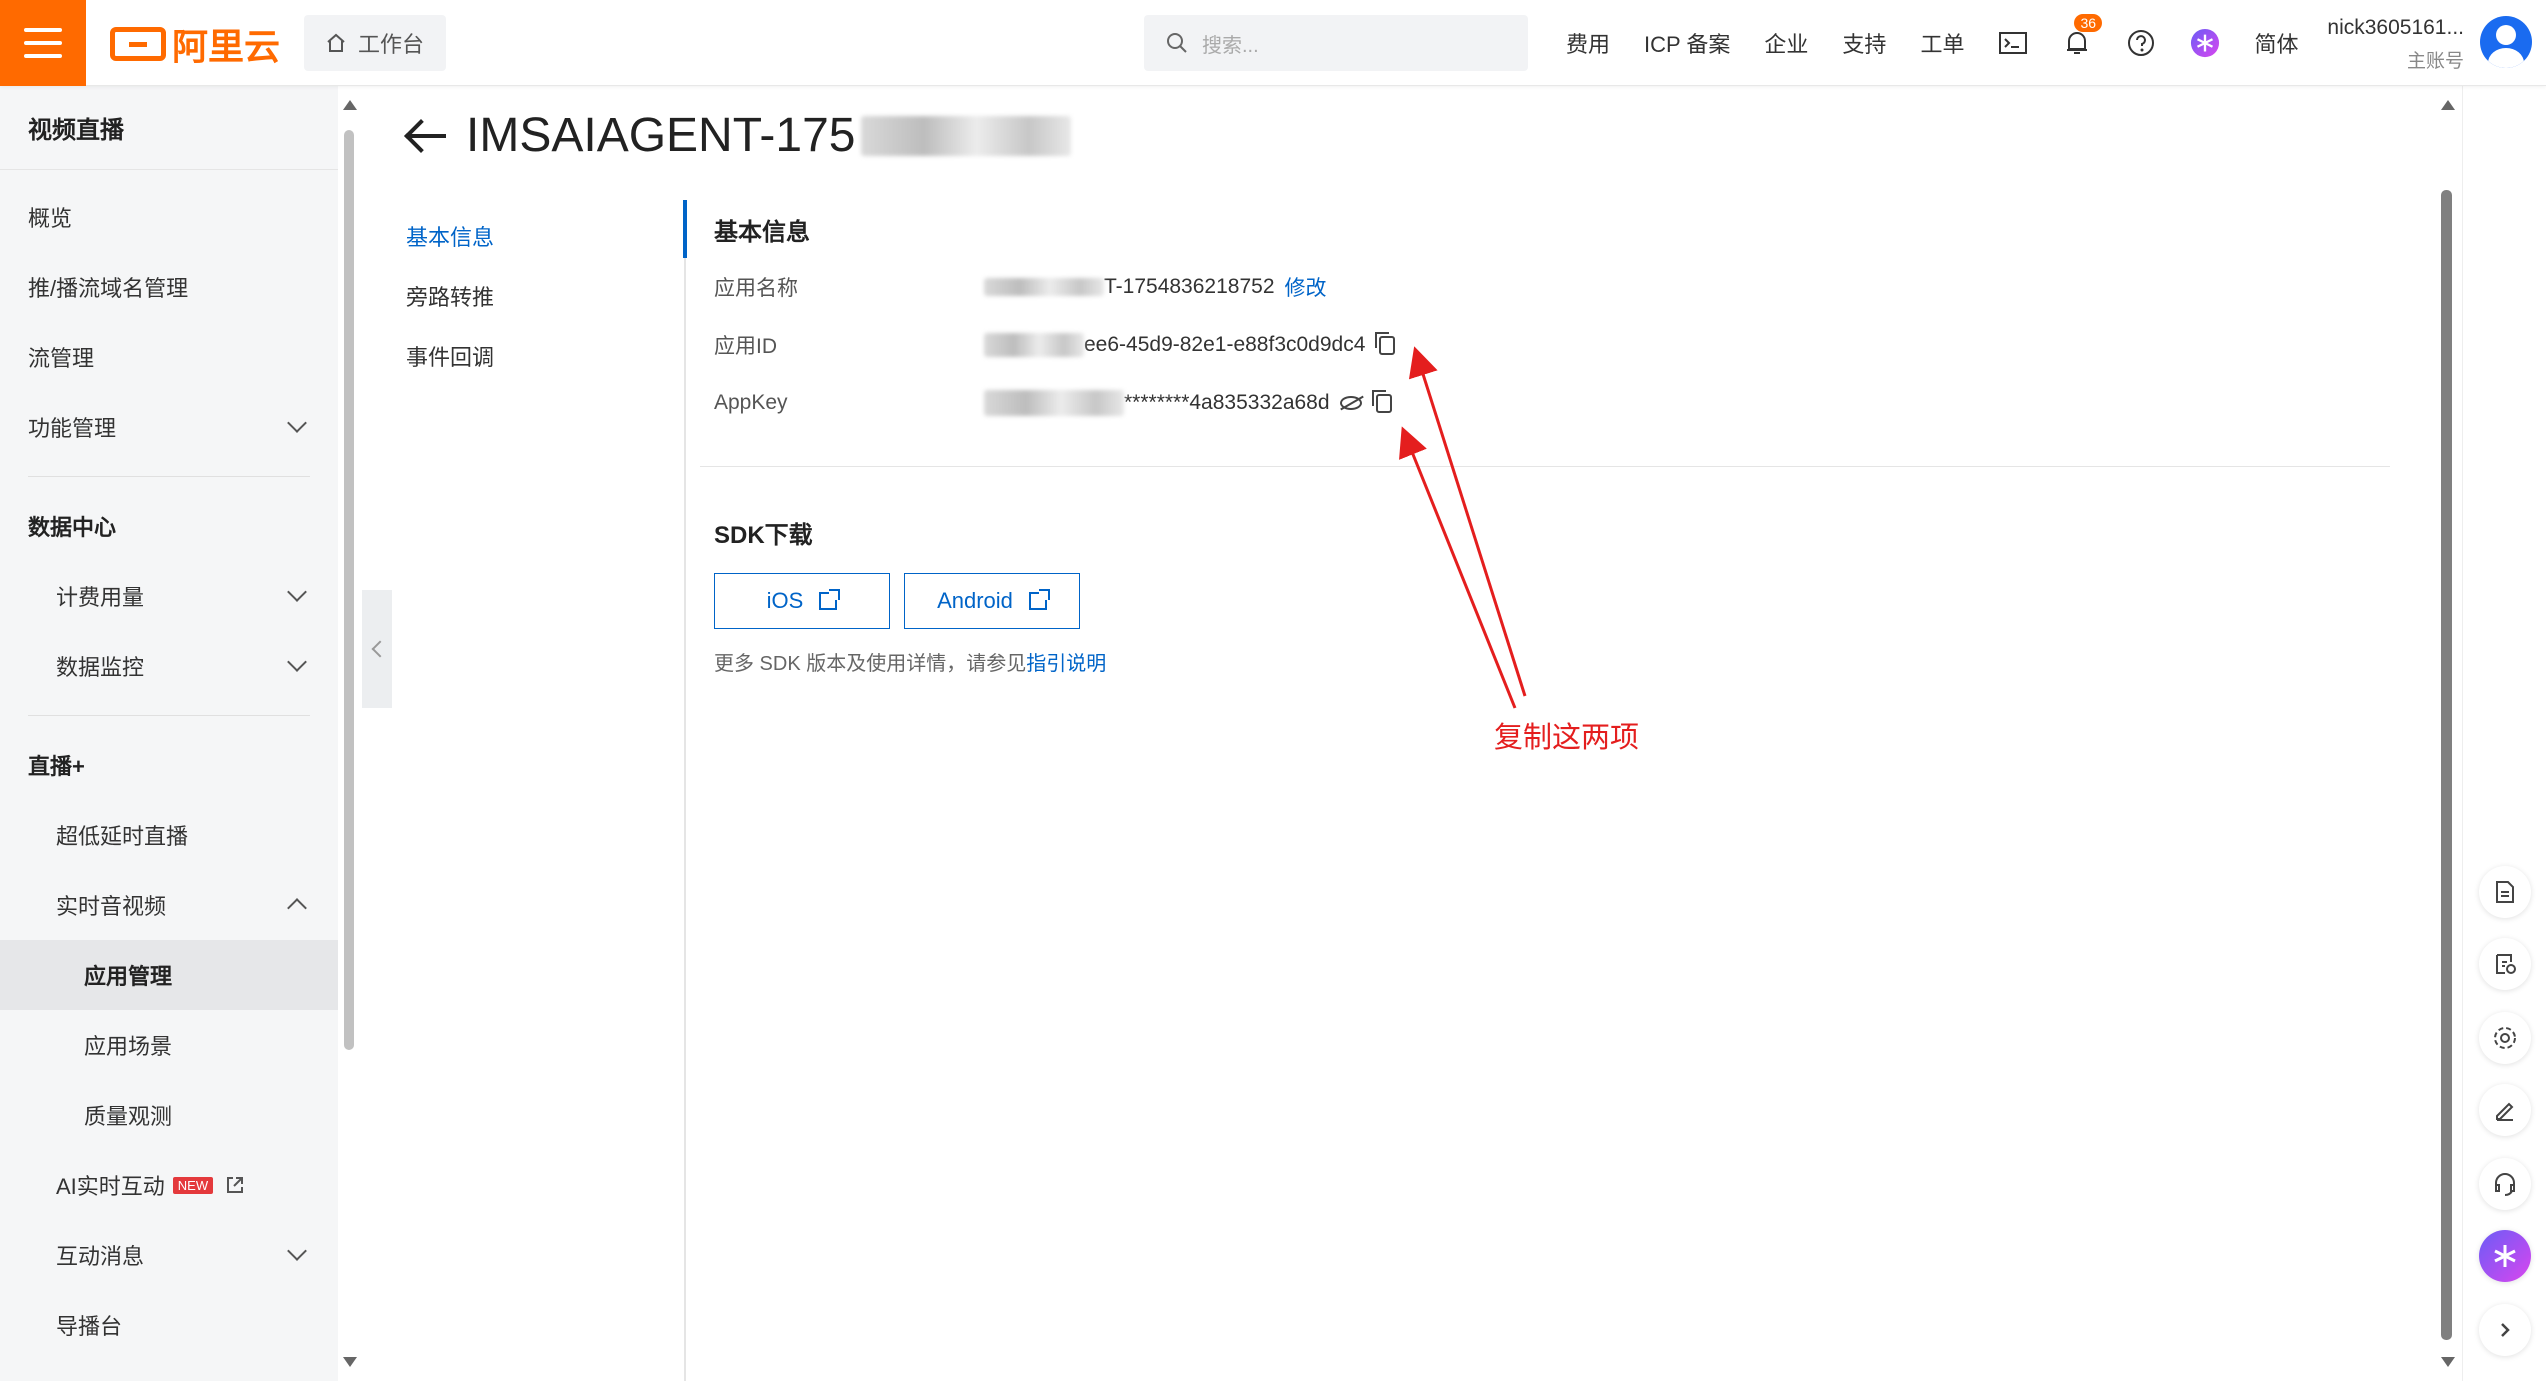  Describe the element at coordinates (2082, 36) in the screenshot. I see `bell-icon: 36` at that location.